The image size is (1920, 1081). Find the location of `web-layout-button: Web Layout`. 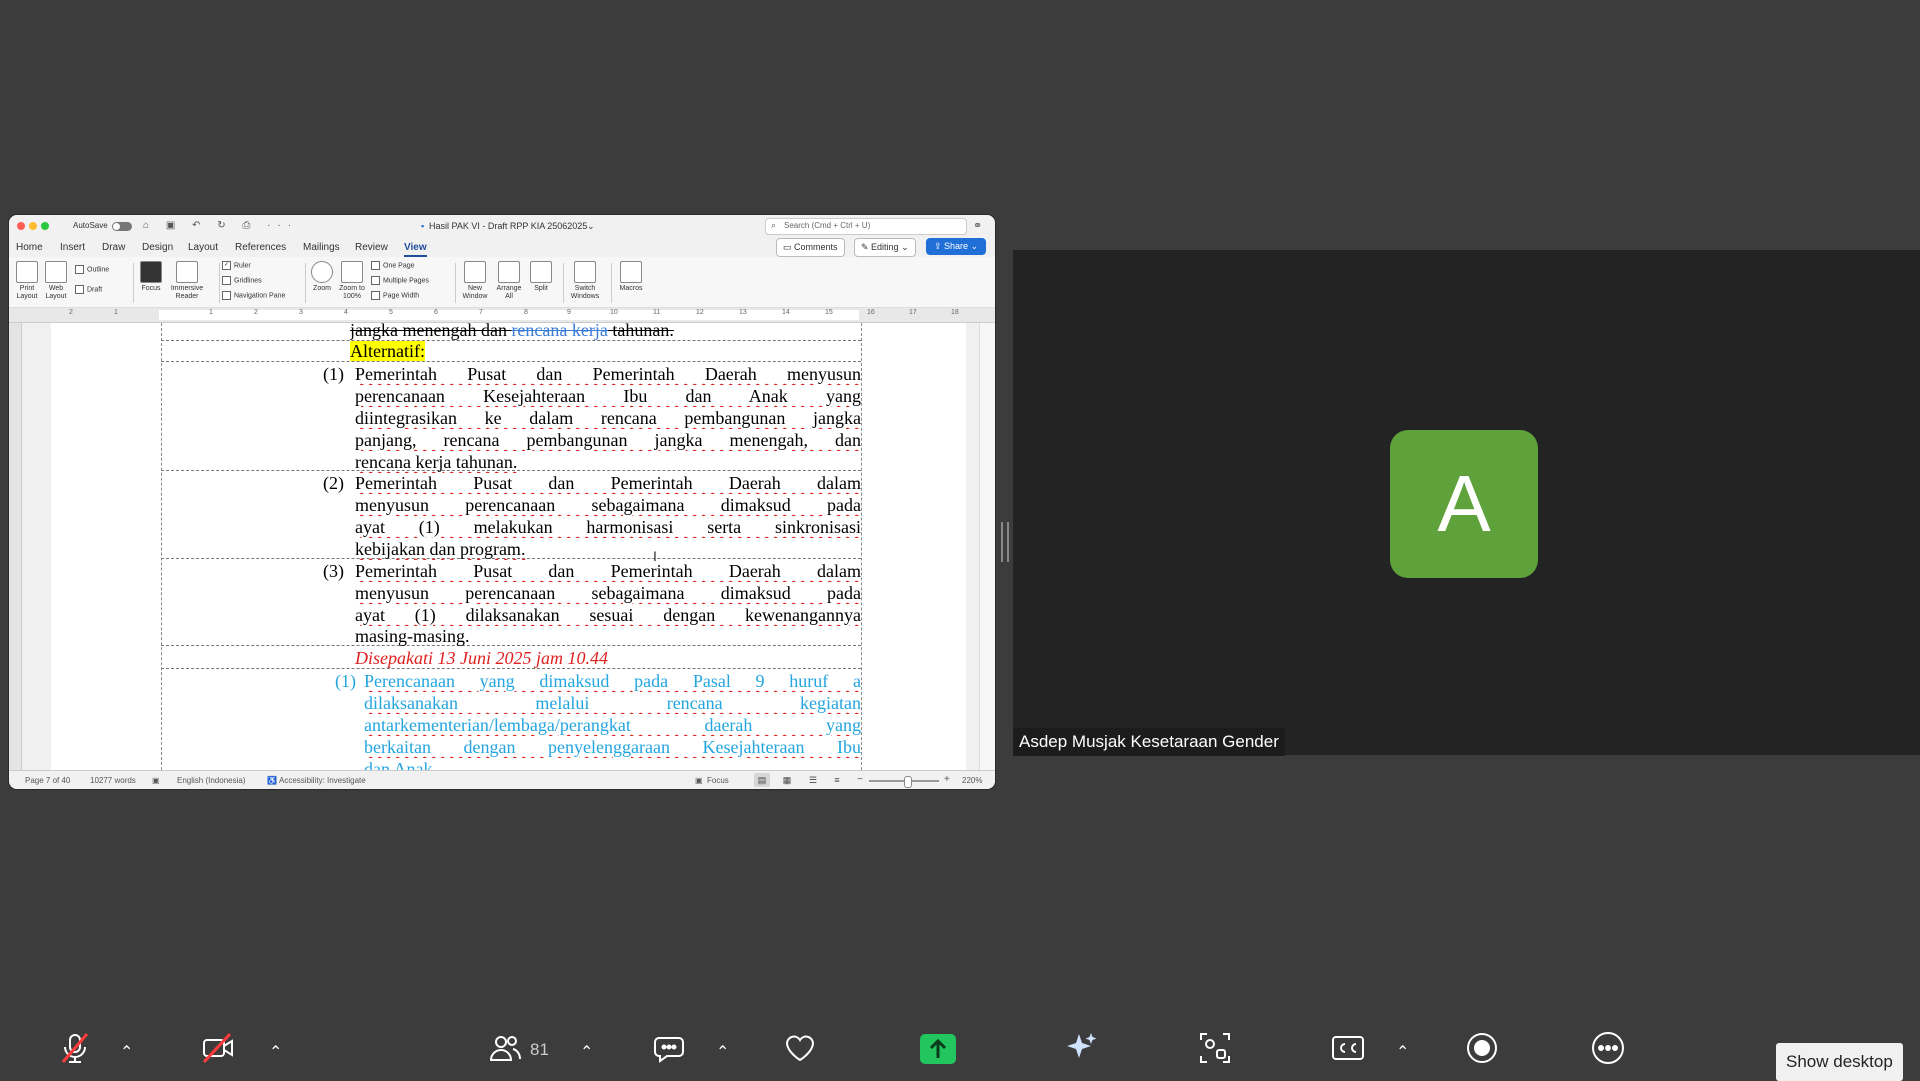

web-layout-button: Web Layout is located at coordinates (56, 281).